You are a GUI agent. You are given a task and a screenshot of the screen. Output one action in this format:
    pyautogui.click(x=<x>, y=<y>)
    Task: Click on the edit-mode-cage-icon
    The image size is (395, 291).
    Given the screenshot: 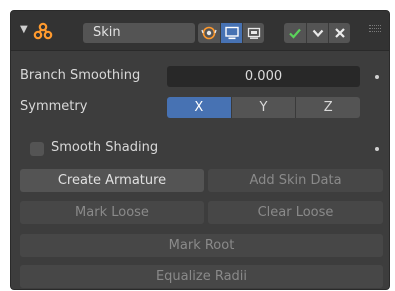 What is the action you would take?
    pyautogui.click(x=209, y=33)
    